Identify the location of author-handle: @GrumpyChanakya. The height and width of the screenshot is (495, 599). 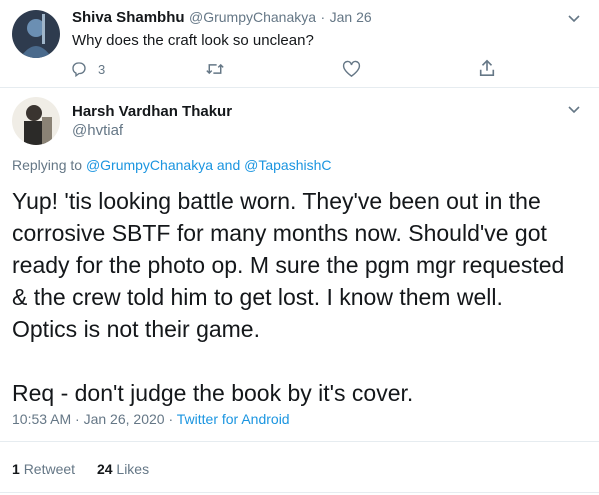
(252, 17).